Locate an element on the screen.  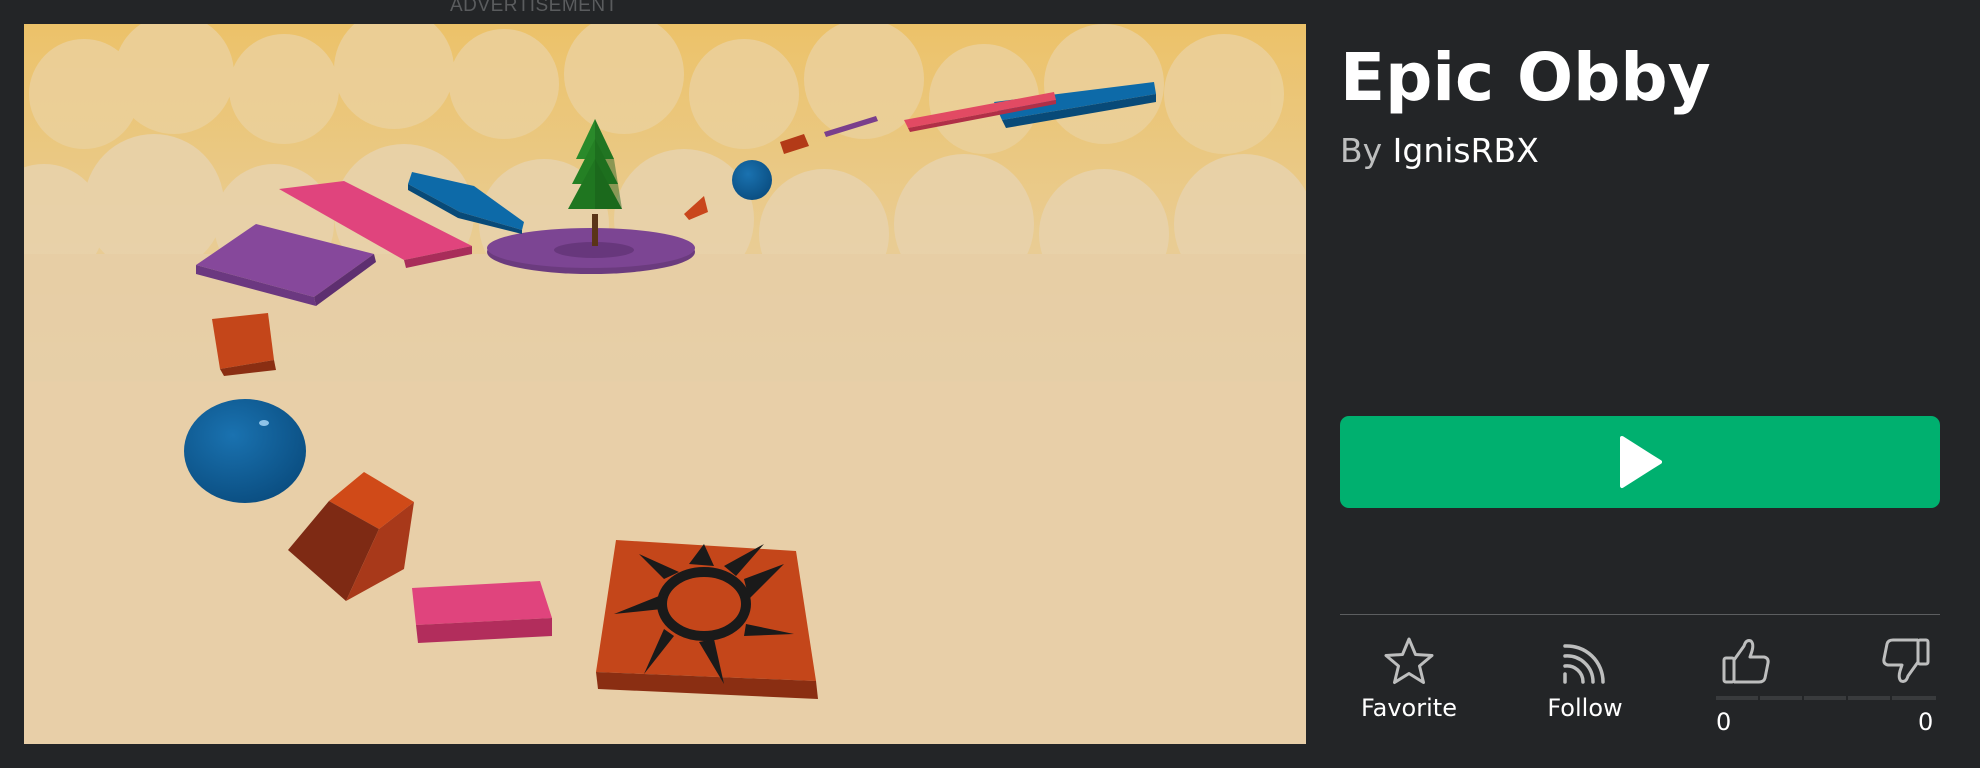
creator-byline: By IgnisRBX is located at coordinates (1439, 151).